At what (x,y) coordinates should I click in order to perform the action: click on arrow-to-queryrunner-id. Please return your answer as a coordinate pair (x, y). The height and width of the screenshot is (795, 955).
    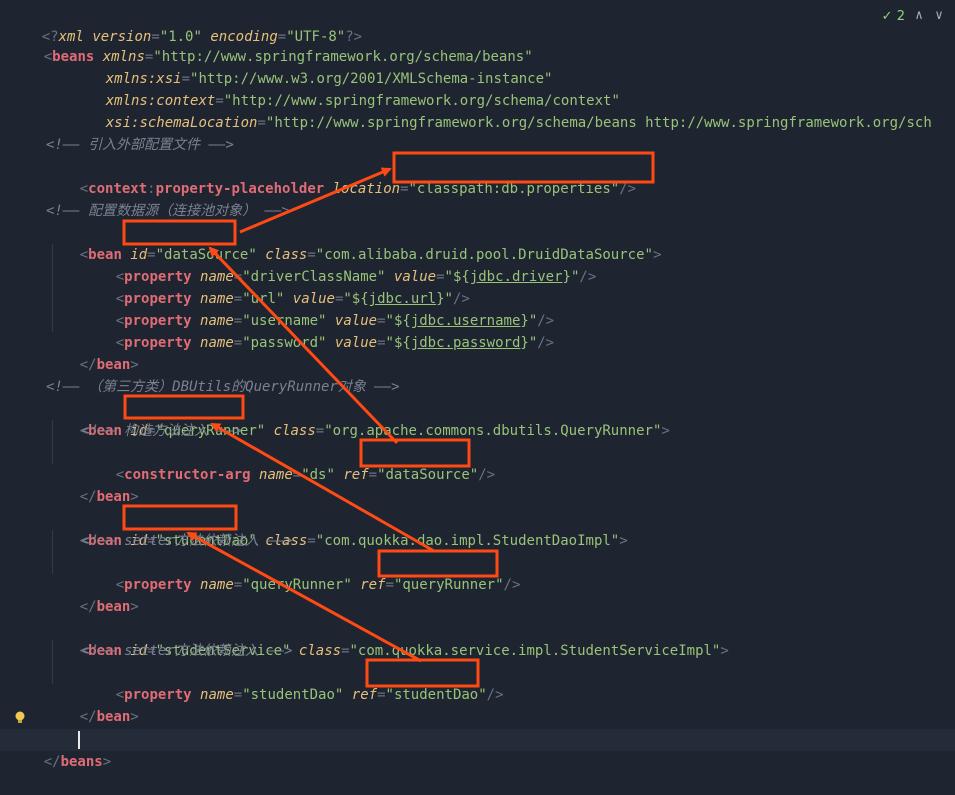
    Looking at the image, I should click on (322, 487).